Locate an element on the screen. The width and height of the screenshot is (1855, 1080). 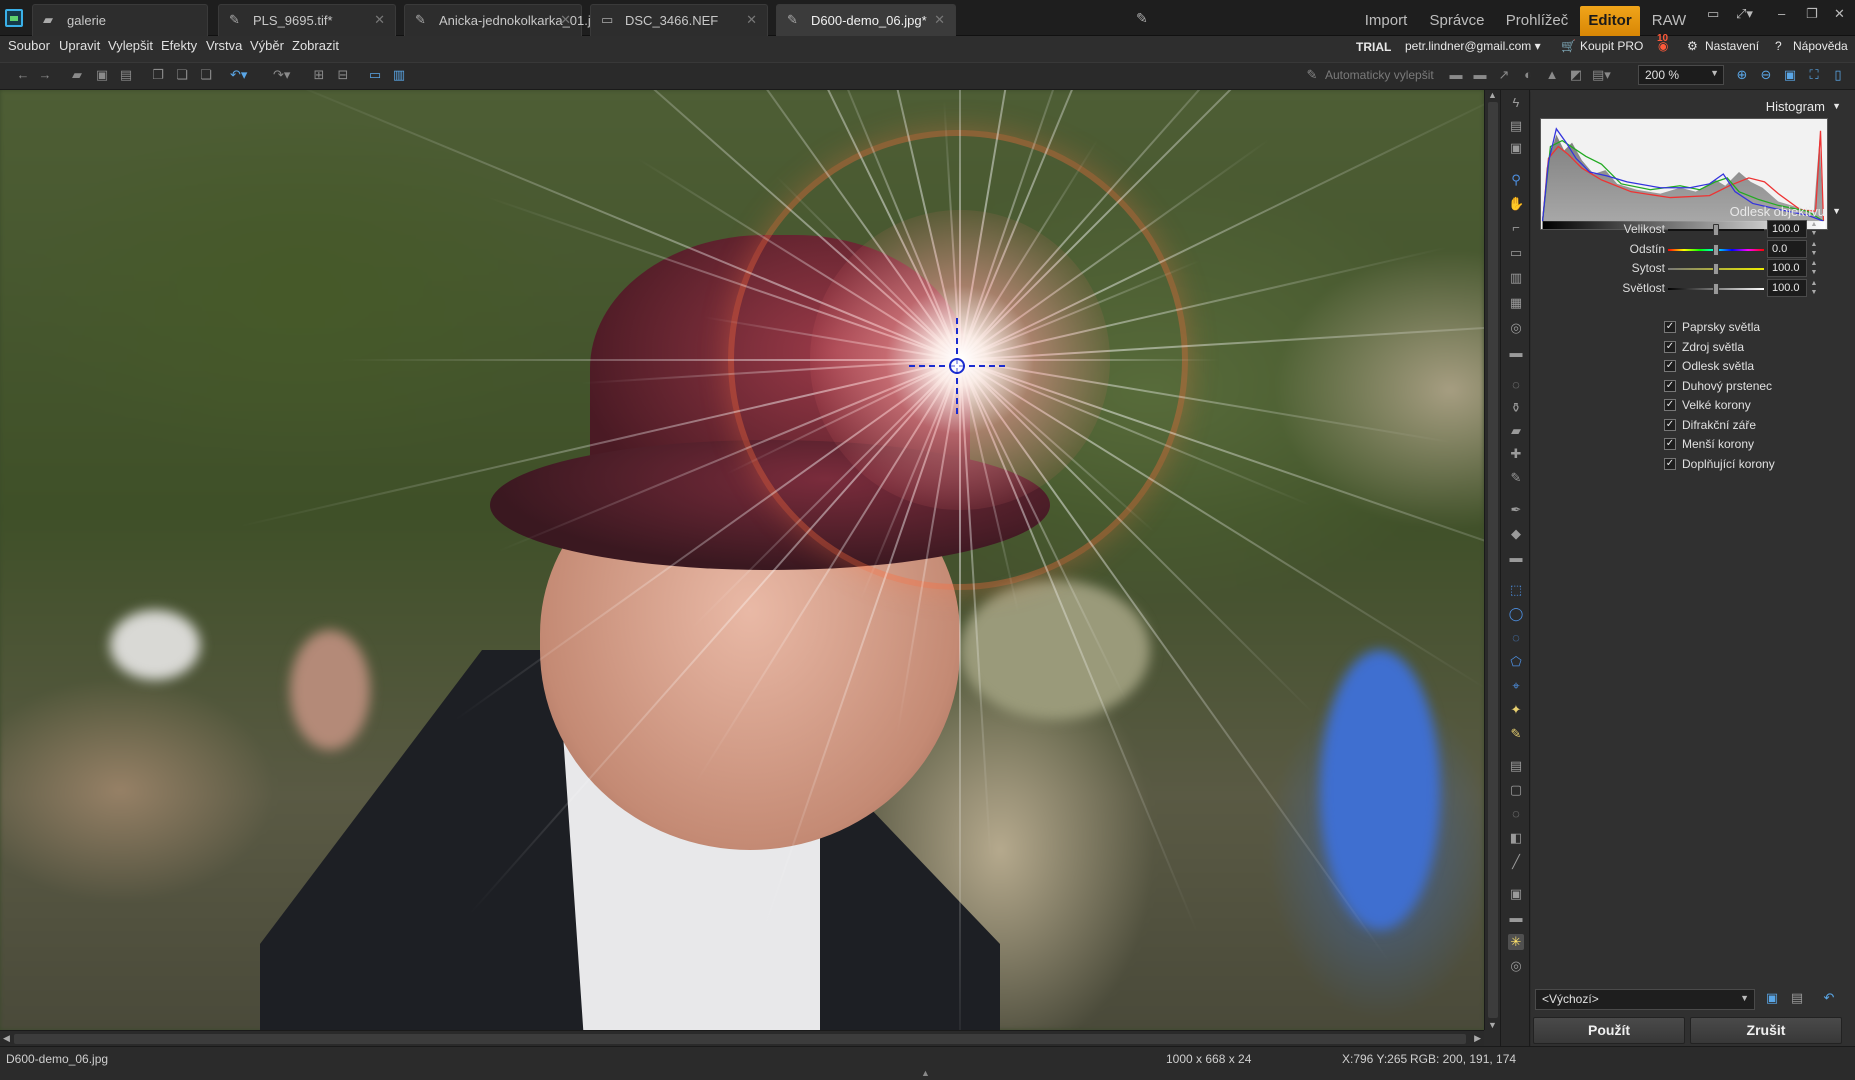
vertical-scrollbar: ▲ ▼ is located at coordinates (1492, 560).